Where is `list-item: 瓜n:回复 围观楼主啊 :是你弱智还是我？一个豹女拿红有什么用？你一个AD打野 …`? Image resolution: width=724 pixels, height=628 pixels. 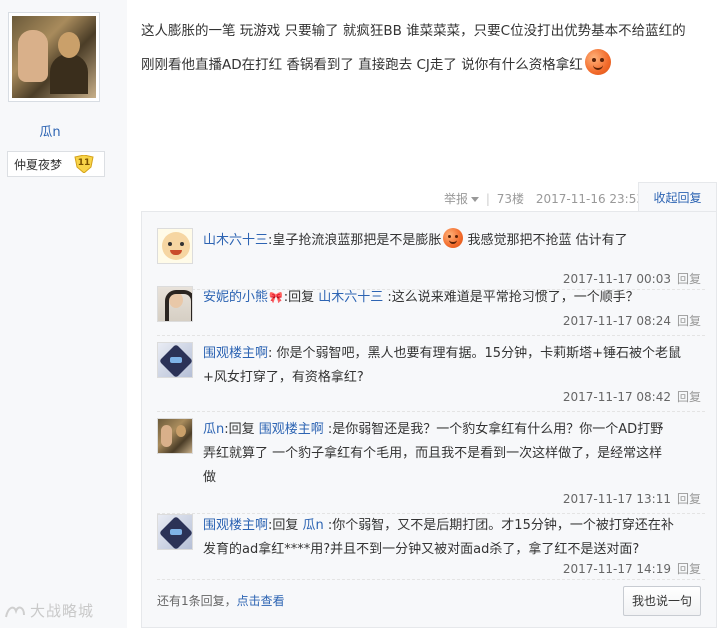 list-item: 瓜n:回复 围观楼主啊 :是你弱智还是我？一个豹女拿红有什么用？你一个AD打野 … is located at coordinates (431, 466).